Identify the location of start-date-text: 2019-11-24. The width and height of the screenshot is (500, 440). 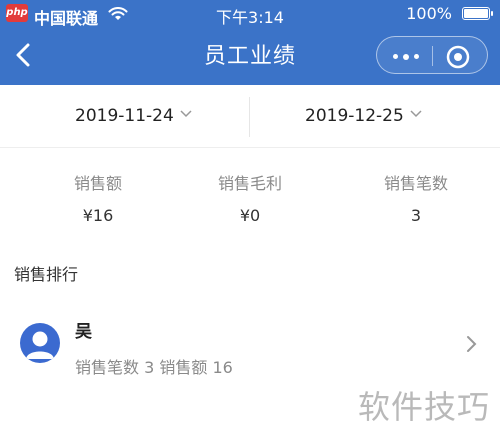
(124, 116).